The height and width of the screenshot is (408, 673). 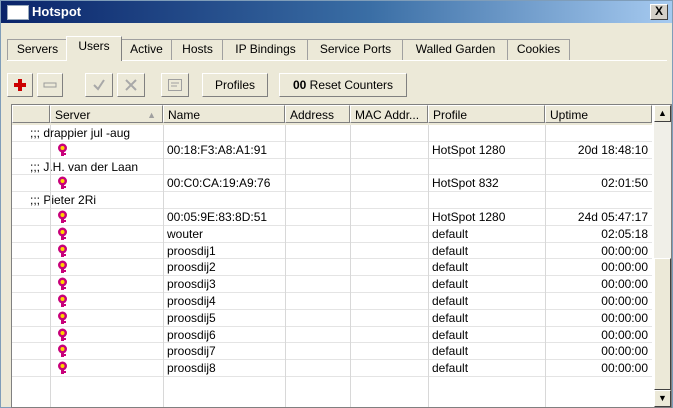 What do you see at coordinates (598, 114) in the screenshot?
I see `column-header-uptime: Uptime` at bounding box center [598, 114].